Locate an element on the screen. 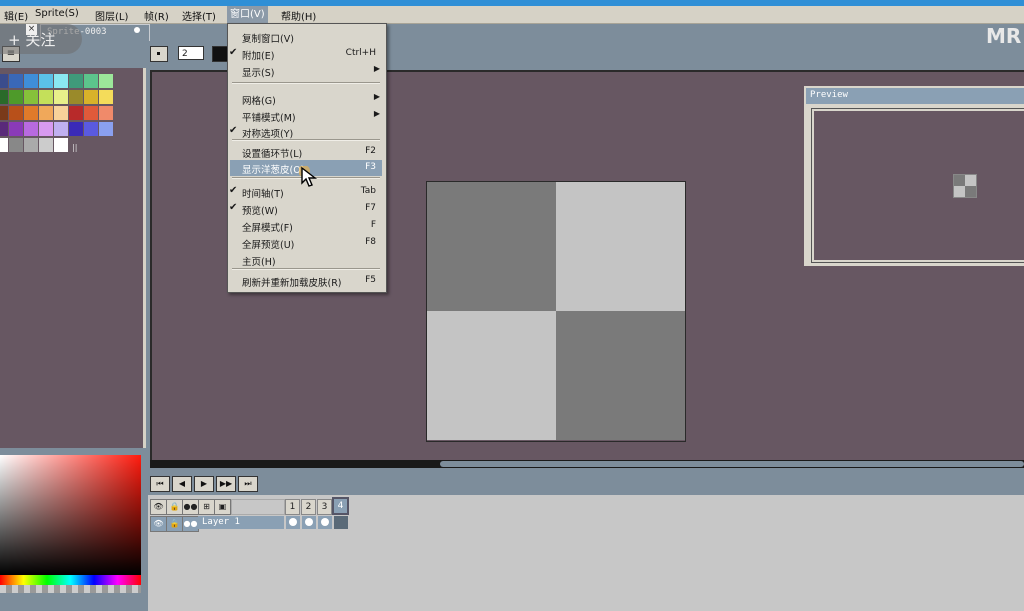 This screenshot has width=1024, height=611. menu-item-label: 设置循环节(L) is located at coordinates (272, 154).